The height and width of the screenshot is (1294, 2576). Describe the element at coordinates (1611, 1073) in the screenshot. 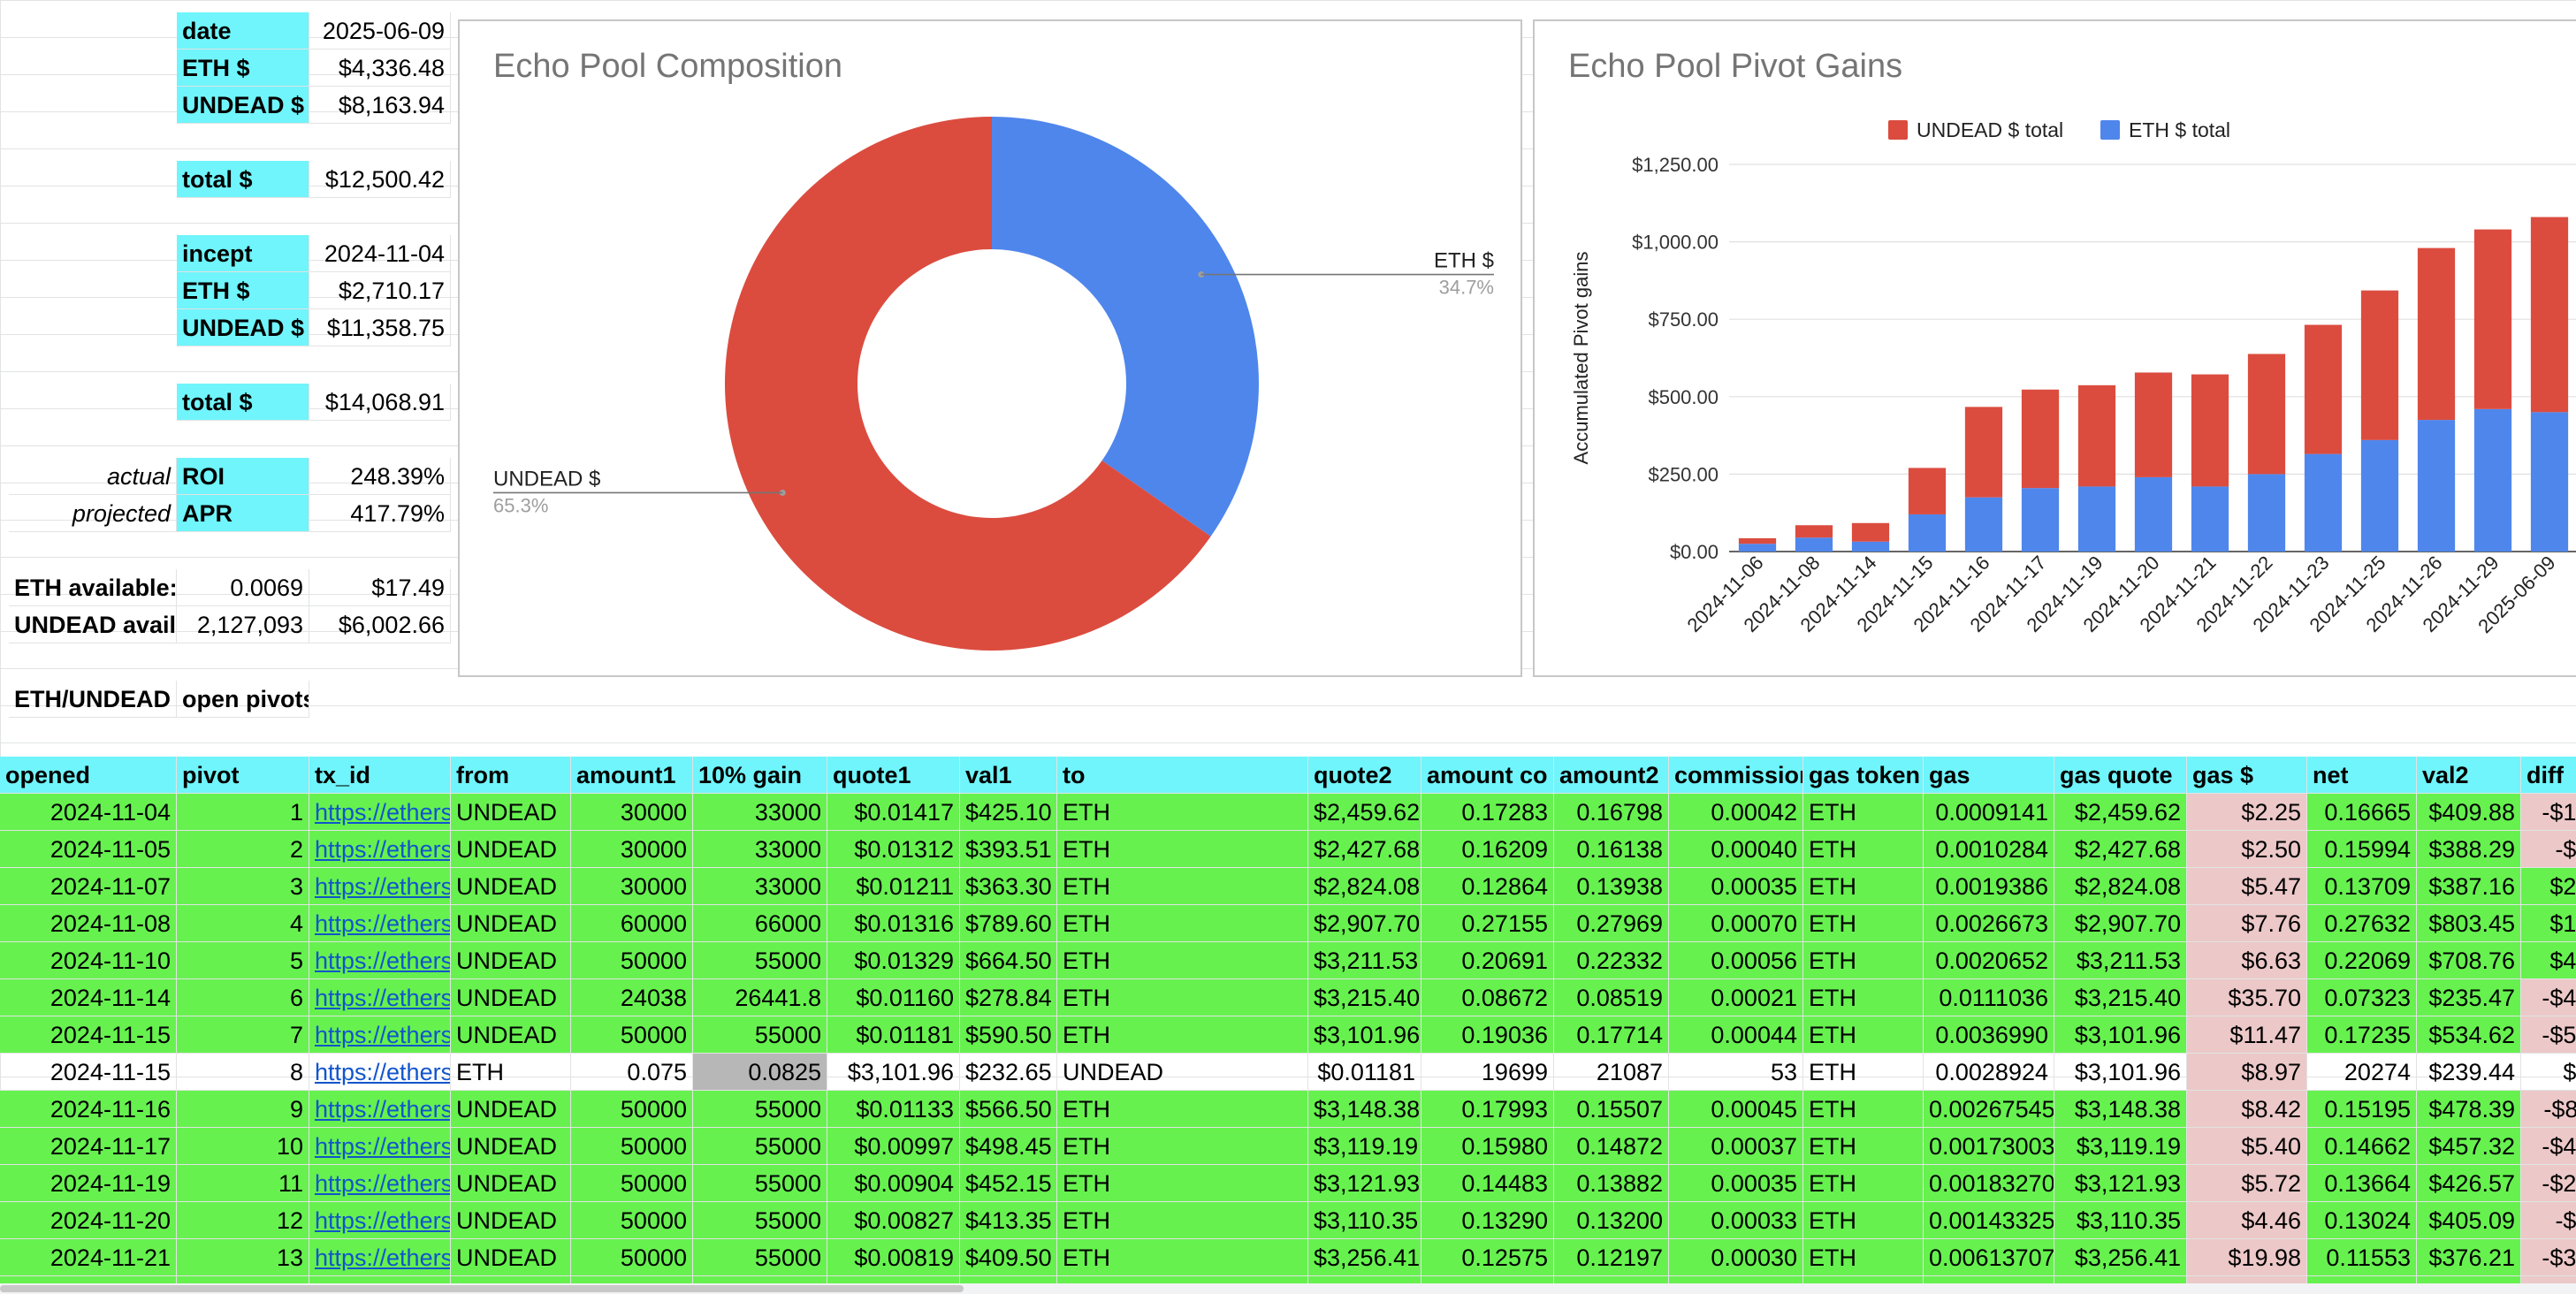

I see `table-cell: 21087` at that location.